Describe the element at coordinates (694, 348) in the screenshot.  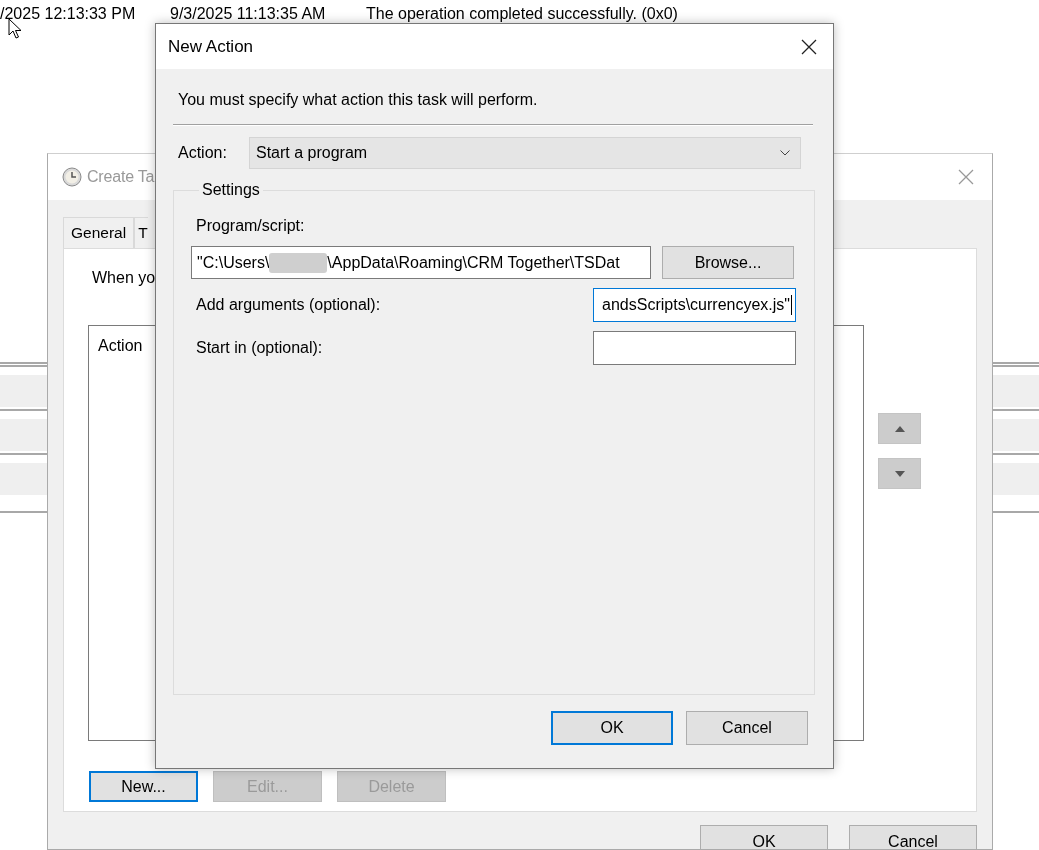
I see `input-field` at that location.